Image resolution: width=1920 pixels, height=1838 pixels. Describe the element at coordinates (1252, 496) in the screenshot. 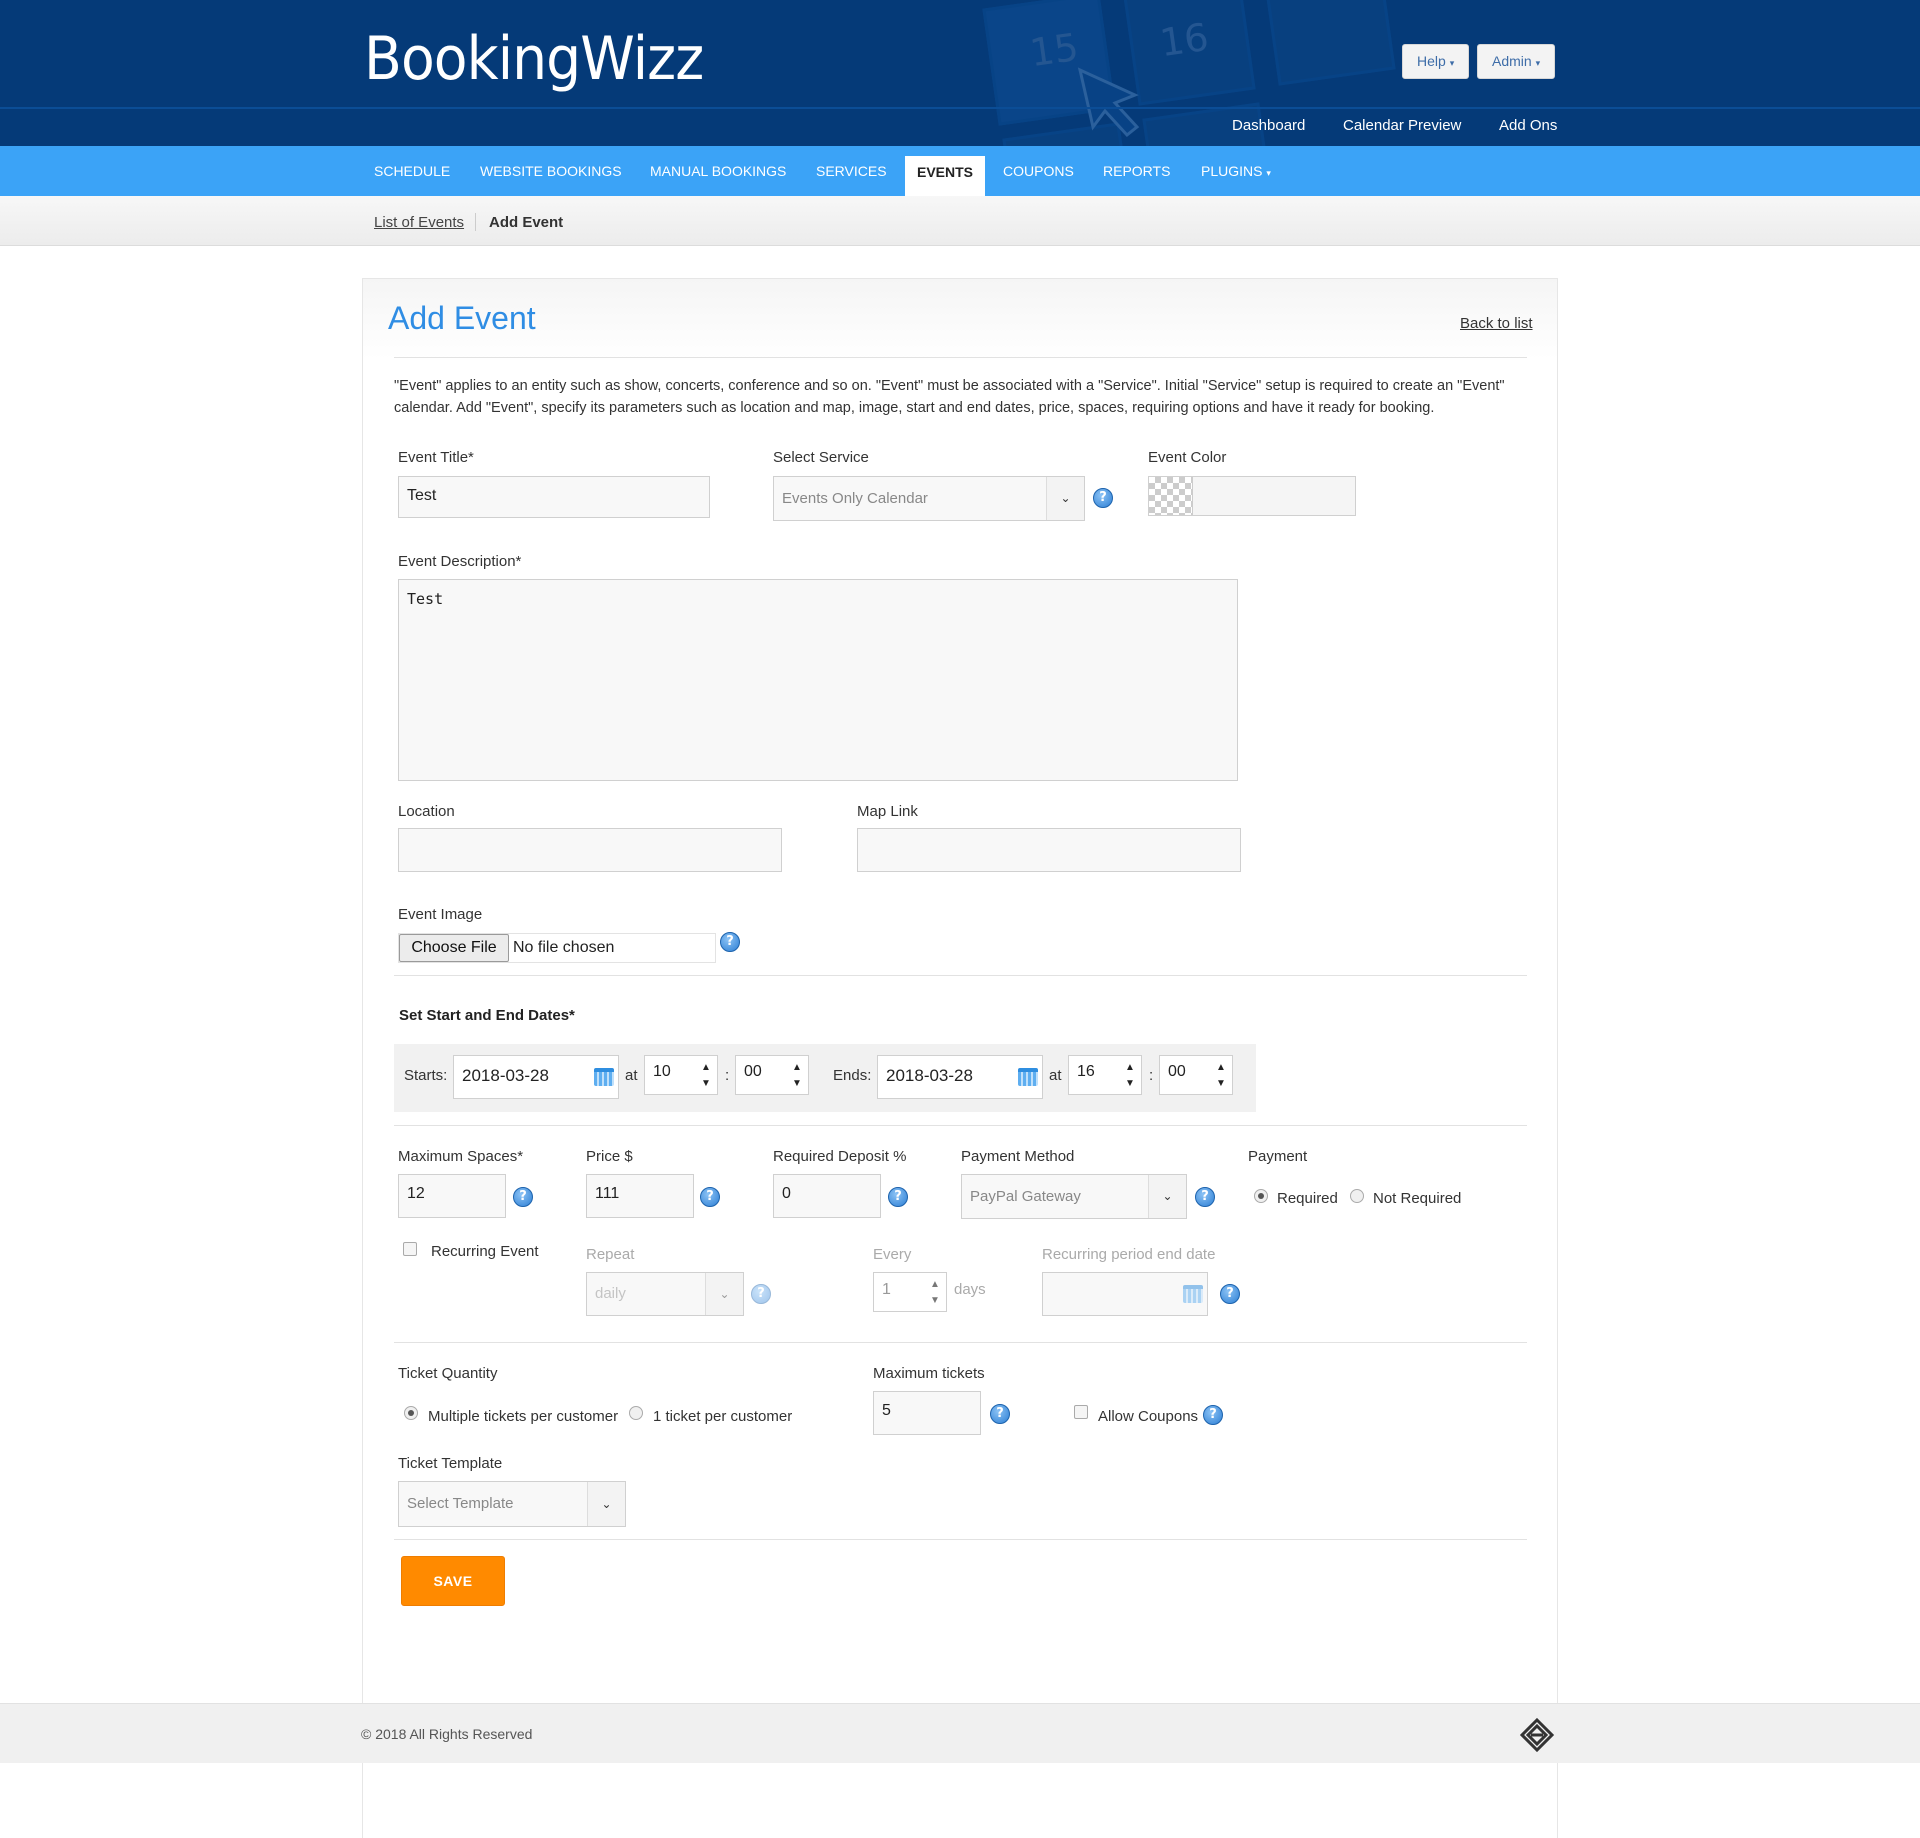

I see `event-color-picker` at that location.